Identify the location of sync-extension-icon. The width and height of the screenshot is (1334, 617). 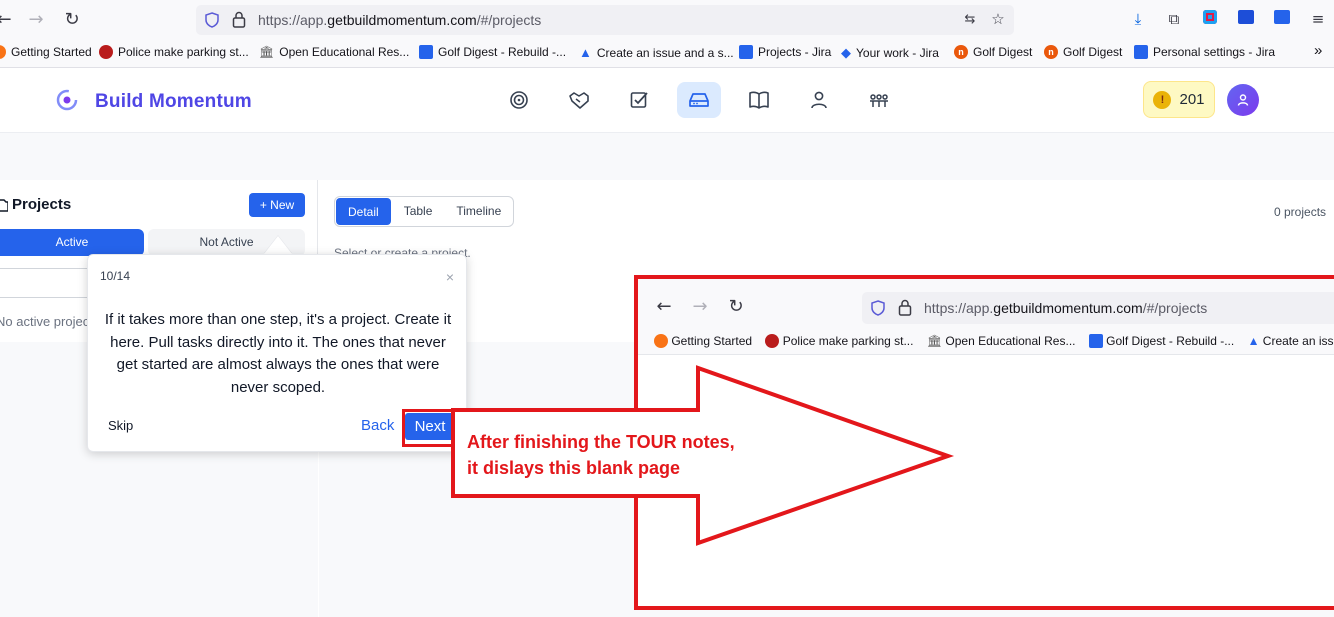
(1246, 19).